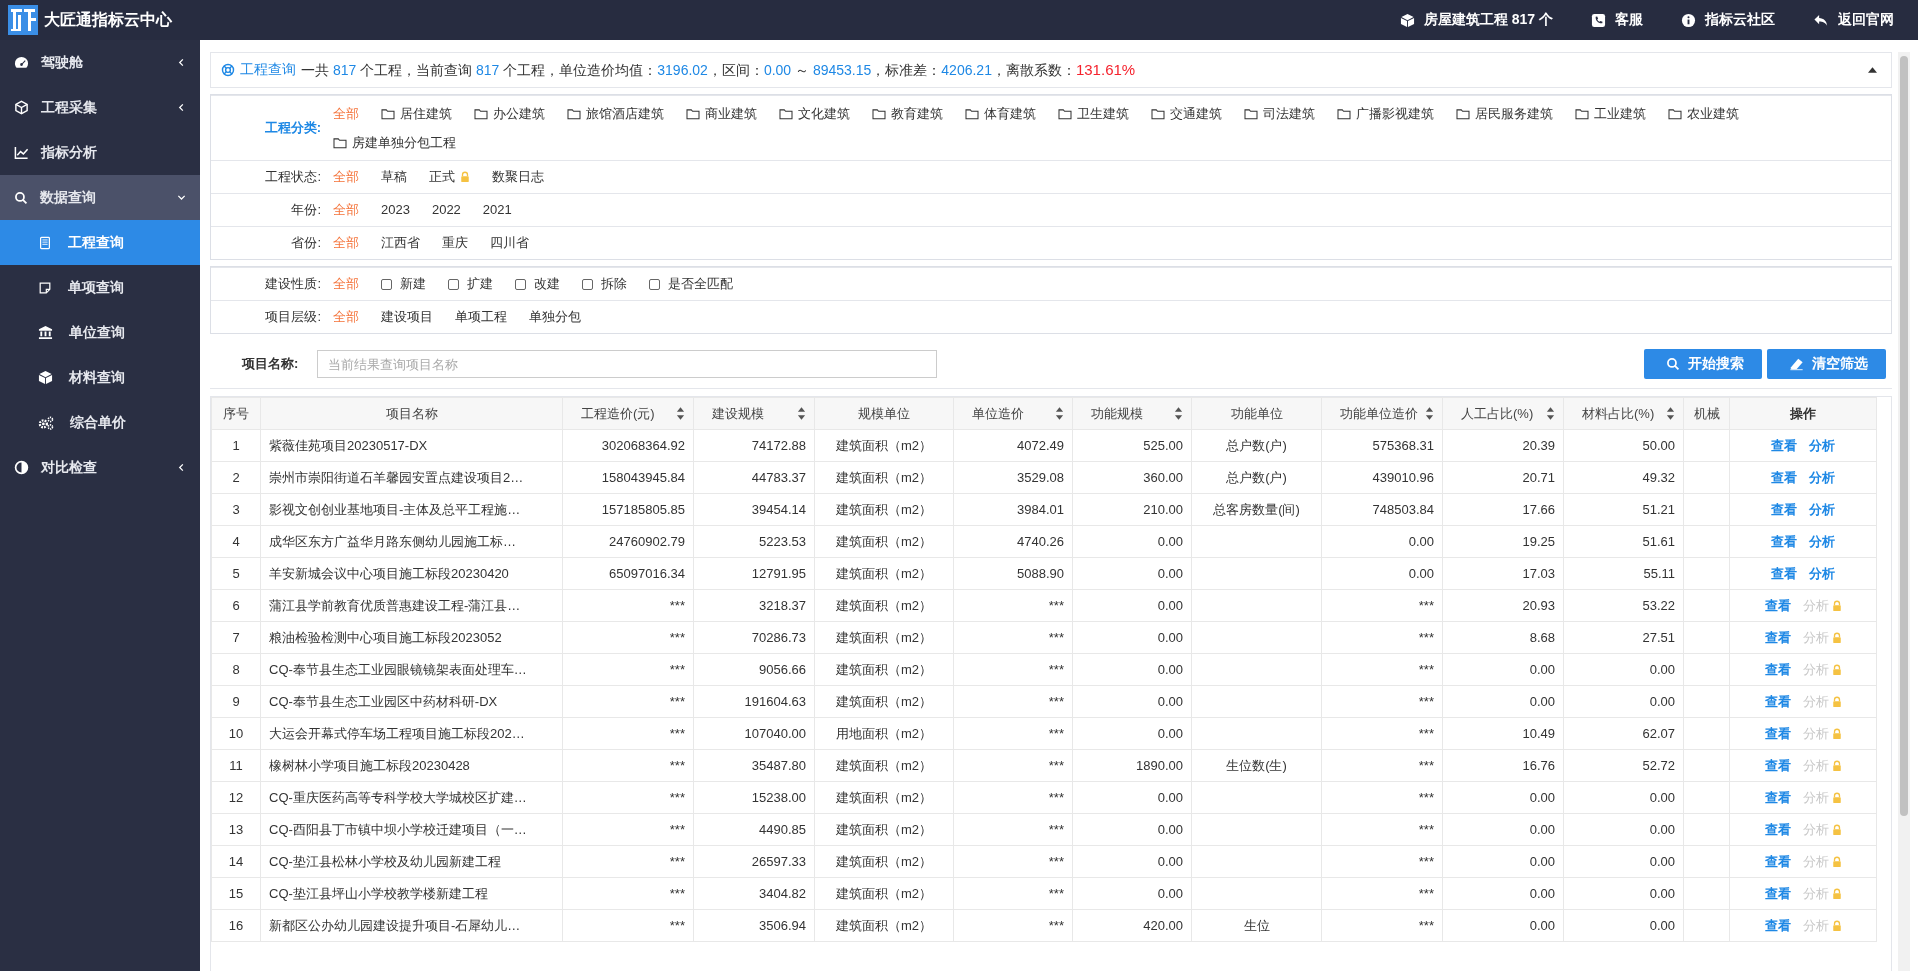 The width and height of the screenshot is (1918, 971). What do you see at coordinates (389, 573) in the screenshot?
I see `table-cell: 羊安新城会议中心项目施工标段20230420` at bounding box center [389, 573].